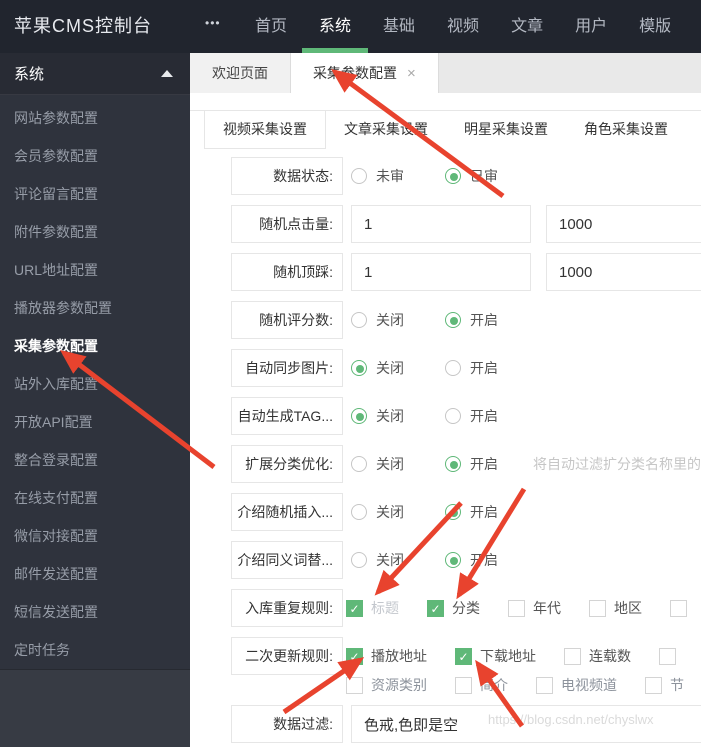  I want to click on open-tab-0: 欢迎页面, so click(240, 73).